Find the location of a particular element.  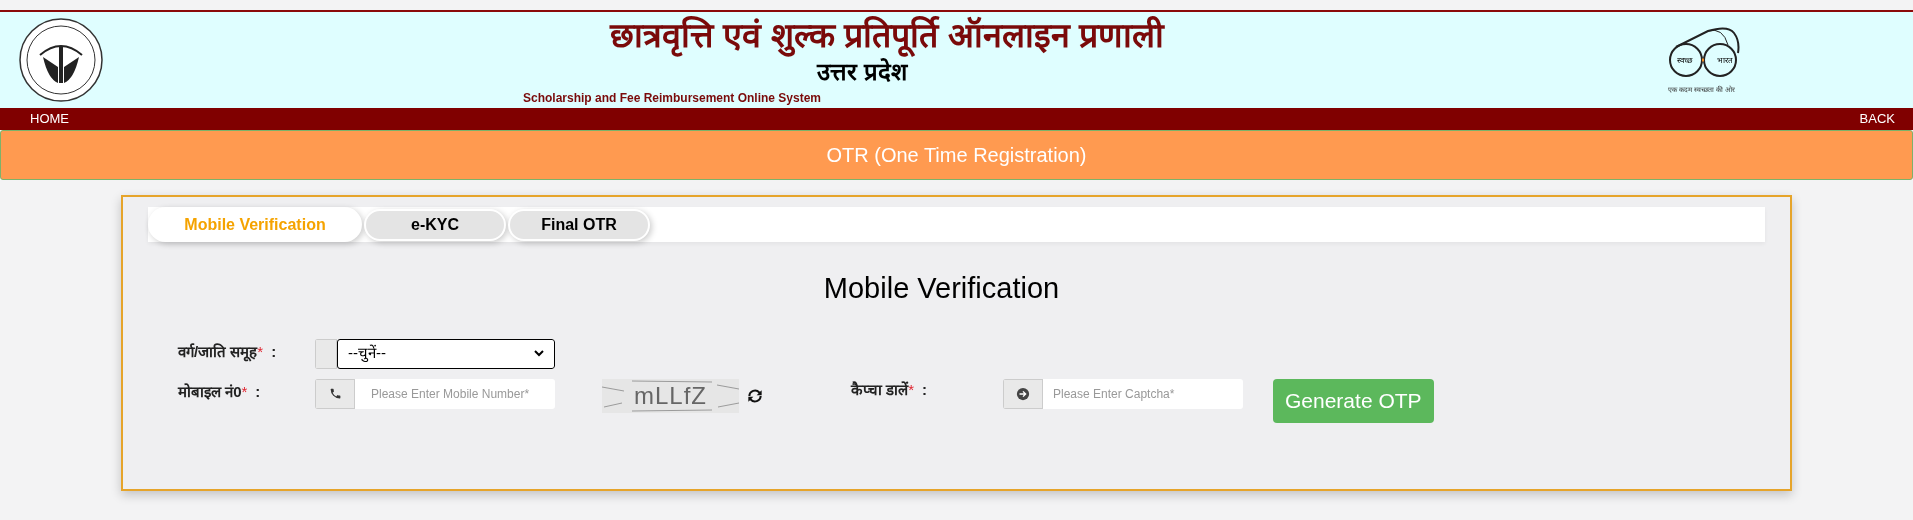

portal-subtitle: Scholarship and Fee Reimbursement Online System is located at coordinates (672, 98).